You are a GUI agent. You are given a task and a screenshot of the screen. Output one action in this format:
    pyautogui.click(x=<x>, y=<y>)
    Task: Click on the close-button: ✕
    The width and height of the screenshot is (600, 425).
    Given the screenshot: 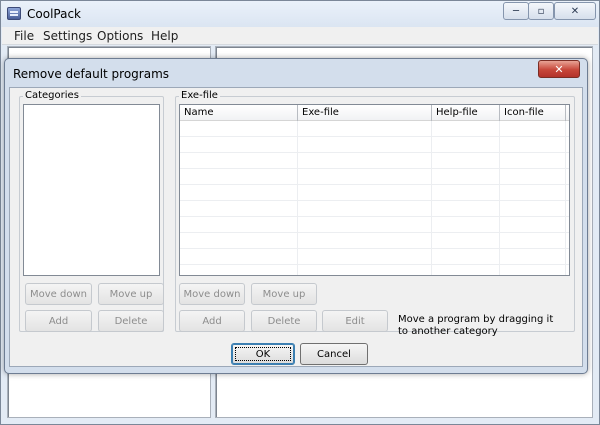 What is the action you would take?
    pyautogui.click(x=575, y=11)
    